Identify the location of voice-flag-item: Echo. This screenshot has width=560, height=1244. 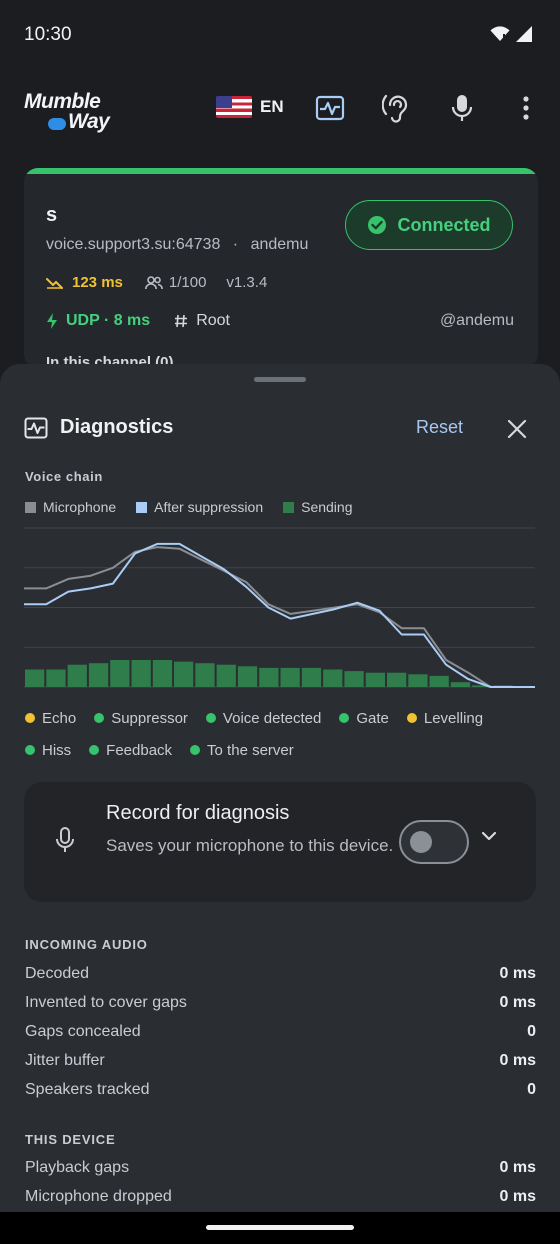
(50, 718).